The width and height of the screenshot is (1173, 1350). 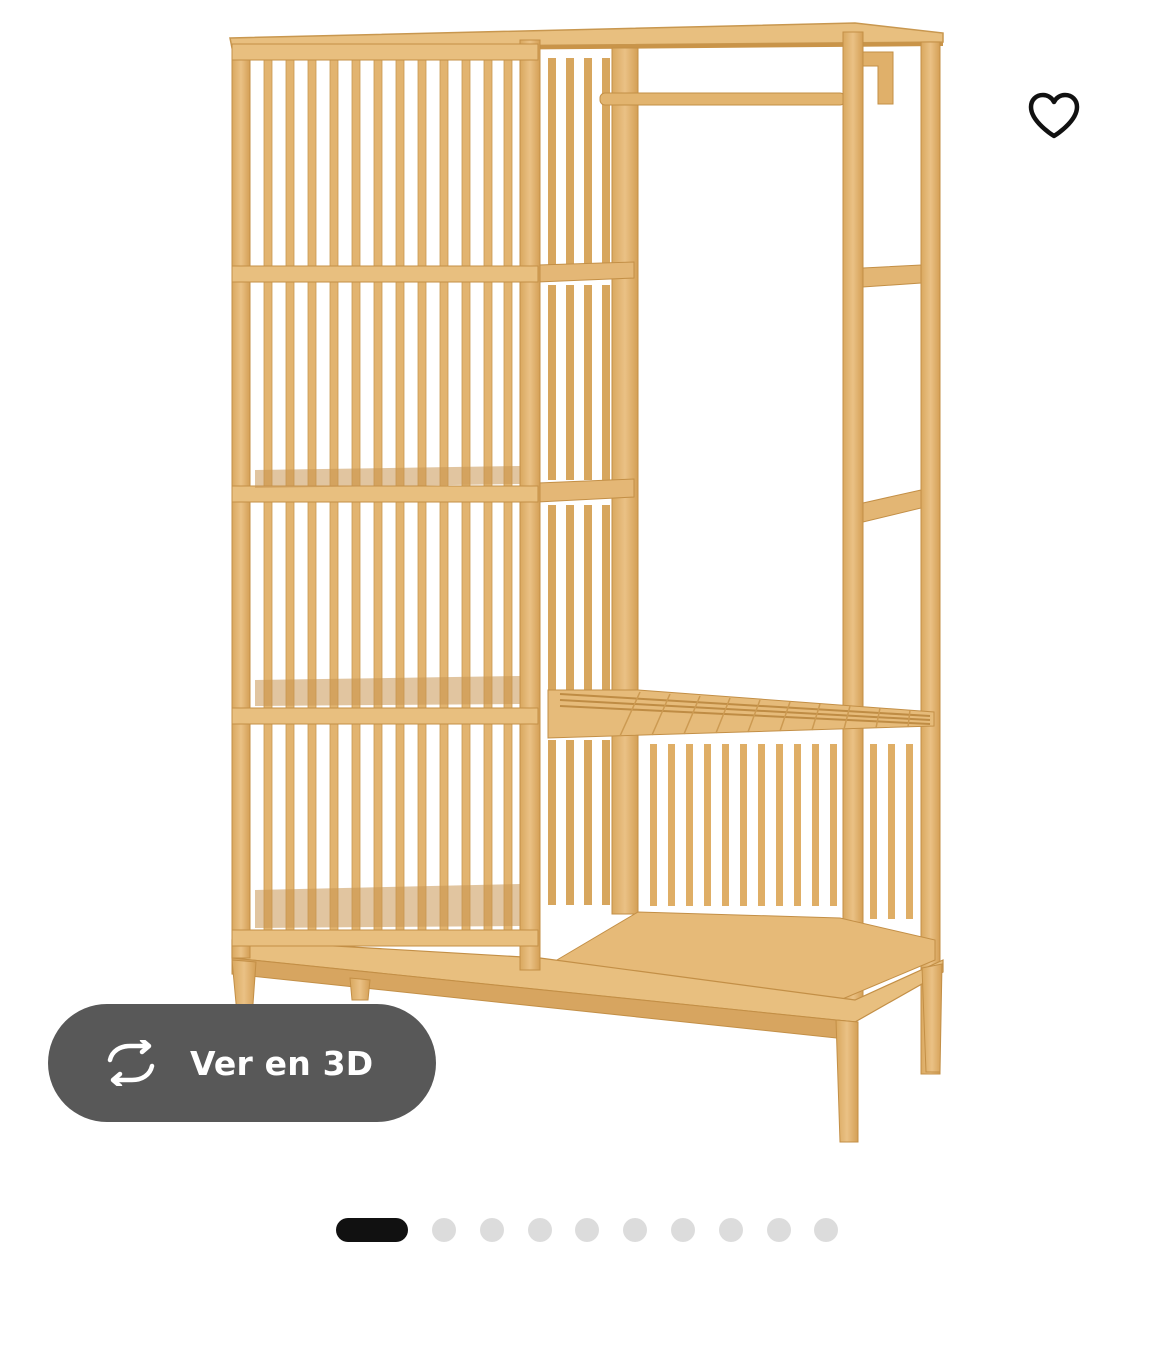 I want to click on view-in-3d-label: Ver en 3D, so click(x=282, y=1063).